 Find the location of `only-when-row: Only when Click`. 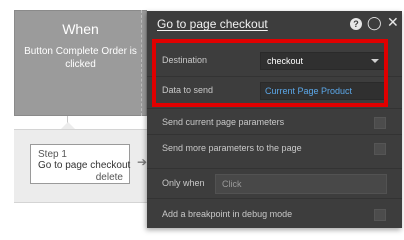

only-when-row: Only when Click is located at coordinates (274, 182).